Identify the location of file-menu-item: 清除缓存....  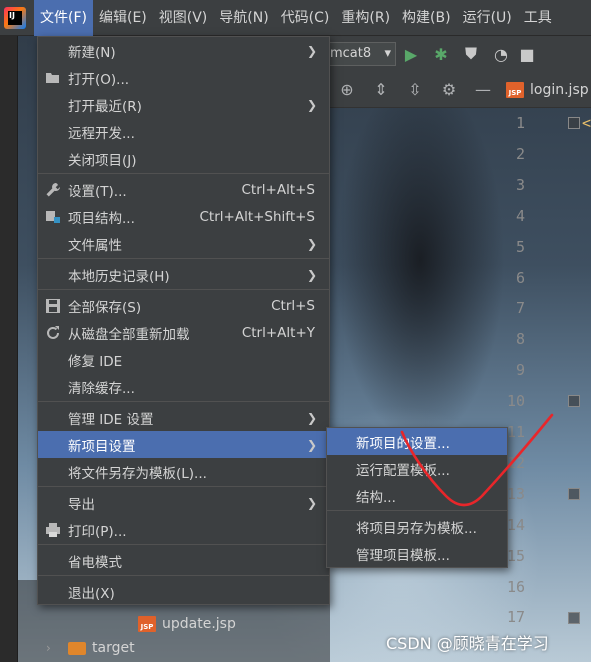
(183, 386).